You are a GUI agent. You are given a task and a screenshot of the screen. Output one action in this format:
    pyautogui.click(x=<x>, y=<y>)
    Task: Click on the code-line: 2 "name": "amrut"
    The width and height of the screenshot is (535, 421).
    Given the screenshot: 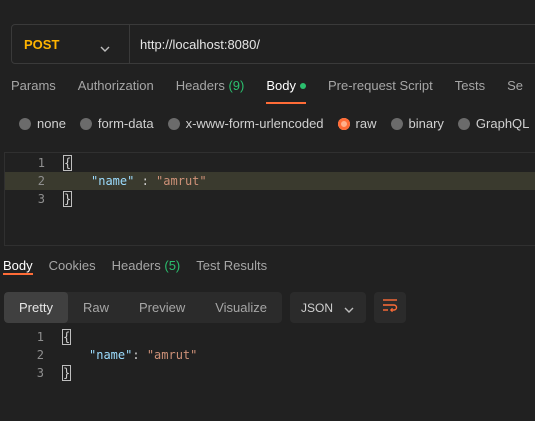 What is the action you would take?
    pyautogui.click(x=269, y=355)
    